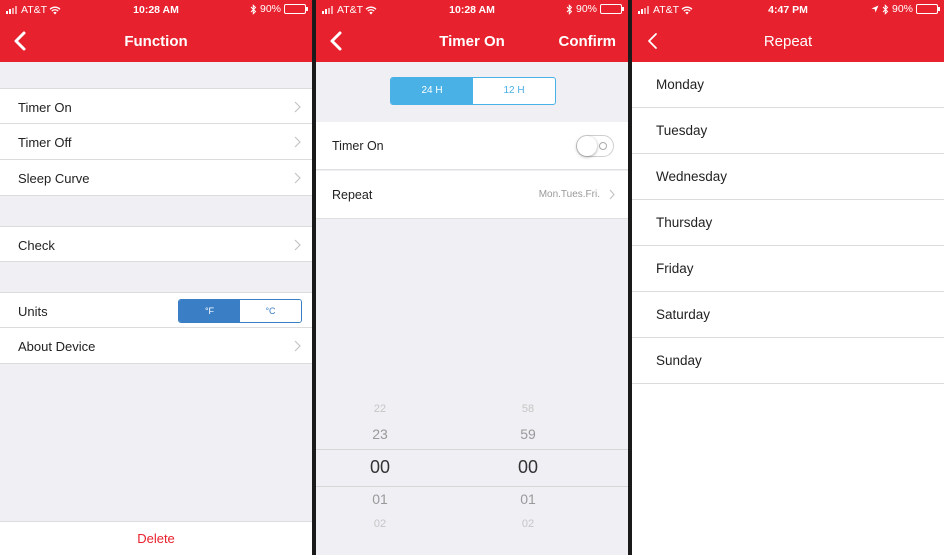 This screenshot has width=944, height=555. What do you see at coordinates (528, 434) in the screenshot?
I see `minute-value: 59` at bounding box center [528, 434].